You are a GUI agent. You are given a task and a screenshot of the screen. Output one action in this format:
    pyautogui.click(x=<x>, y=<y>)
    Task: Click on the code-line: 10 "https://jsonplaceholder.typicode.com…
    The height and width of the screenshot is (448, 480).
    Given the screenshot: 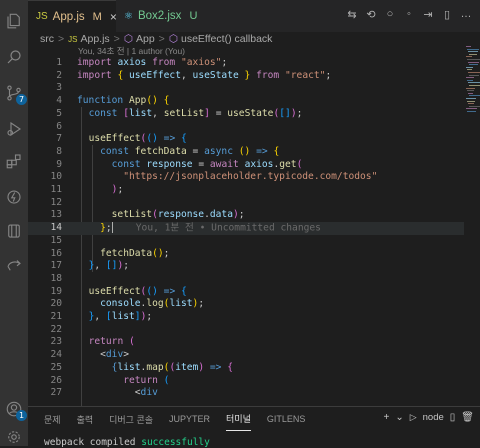 What is the action you would take?
    pyautogui.click(x=248, y=177)
    